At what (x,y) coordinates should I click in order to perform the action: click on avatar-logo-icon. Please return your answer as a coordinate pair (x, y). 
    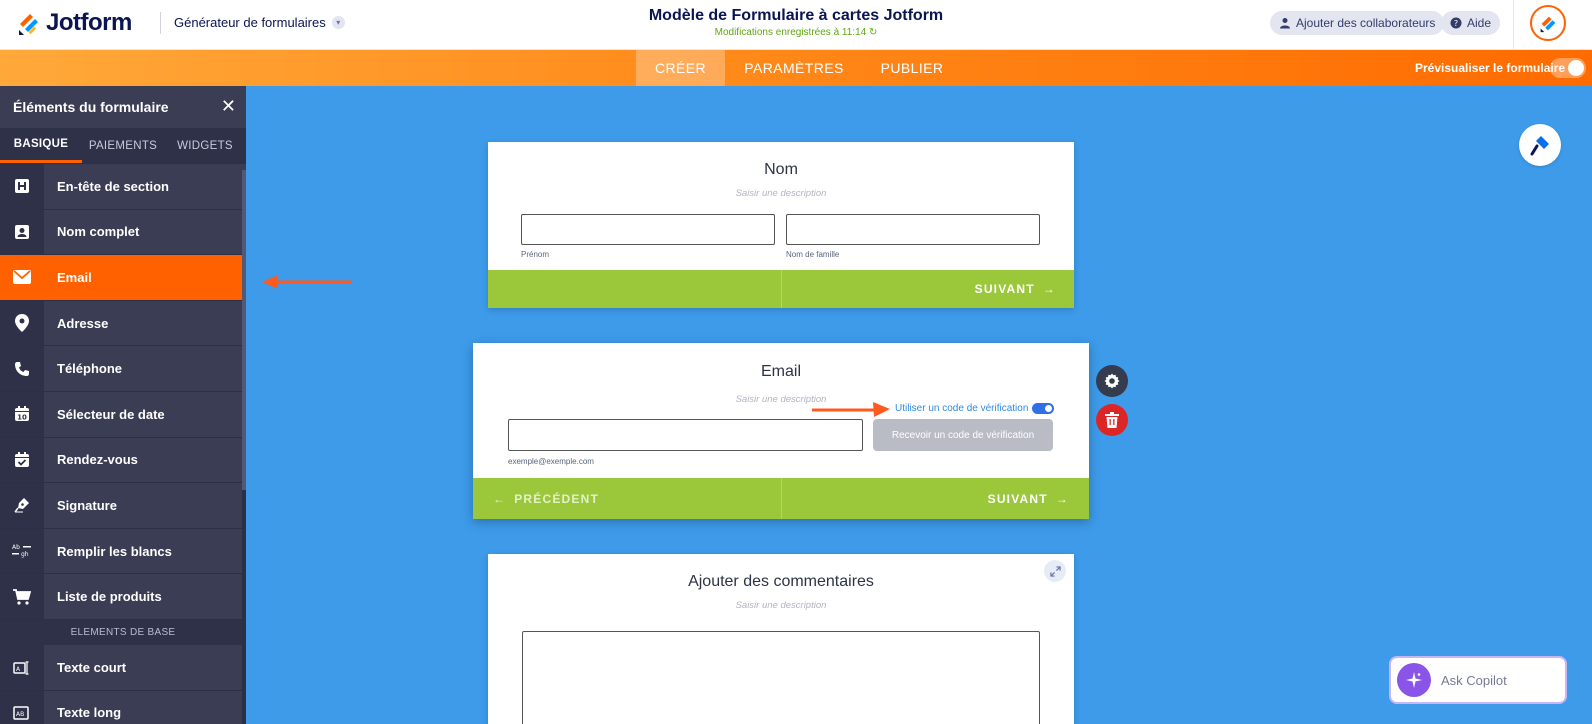
    Looking at the image, I should click on (1548, 24).